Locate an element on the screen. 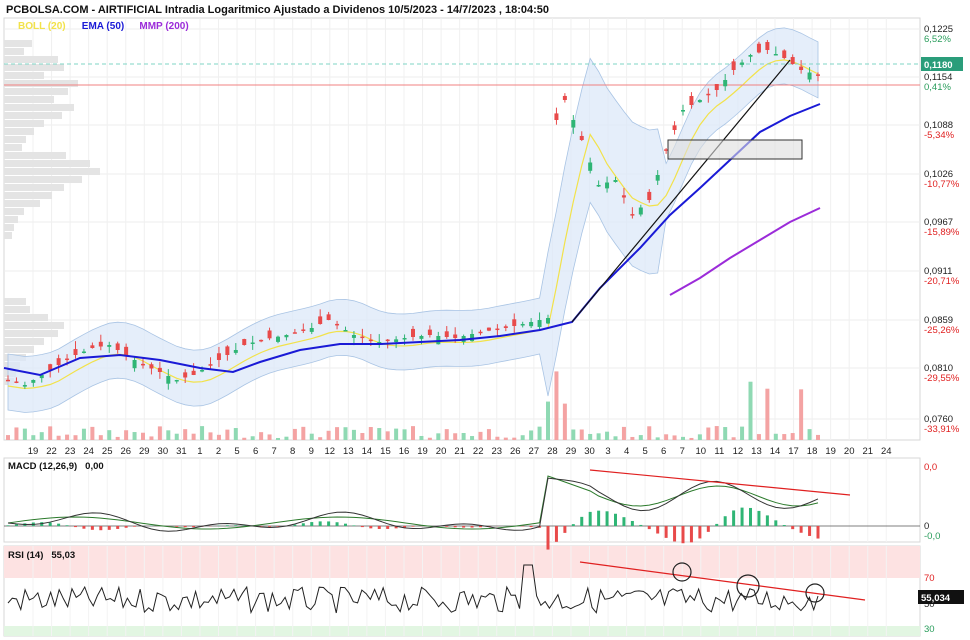 The width and height of the screenshot is (970, 640). legend-entry: MMP (200) is located at coordinates (163, 26).